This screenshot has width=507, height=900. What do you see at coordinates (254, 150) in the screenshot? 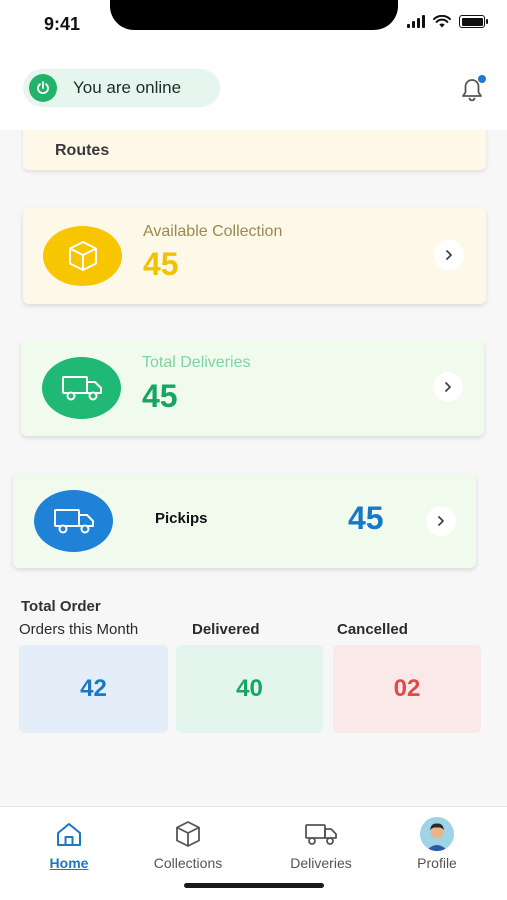
I see `routes-card: Routes` at bounding box center [254, 150].